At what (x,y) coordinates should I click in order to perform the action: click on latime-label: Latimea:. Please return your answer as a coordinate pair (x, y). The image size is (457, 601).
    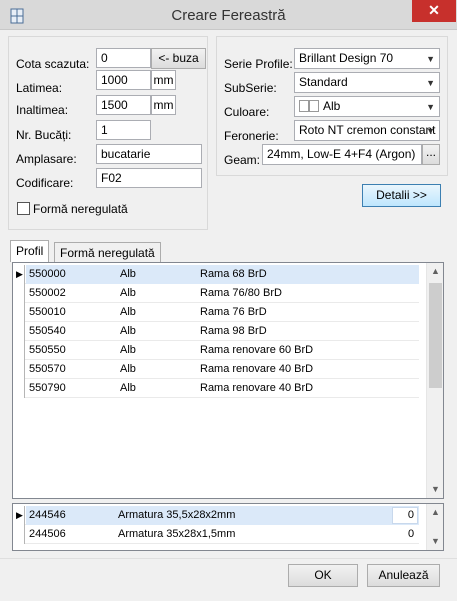
    Looking at the image, I should click on (39, 88).